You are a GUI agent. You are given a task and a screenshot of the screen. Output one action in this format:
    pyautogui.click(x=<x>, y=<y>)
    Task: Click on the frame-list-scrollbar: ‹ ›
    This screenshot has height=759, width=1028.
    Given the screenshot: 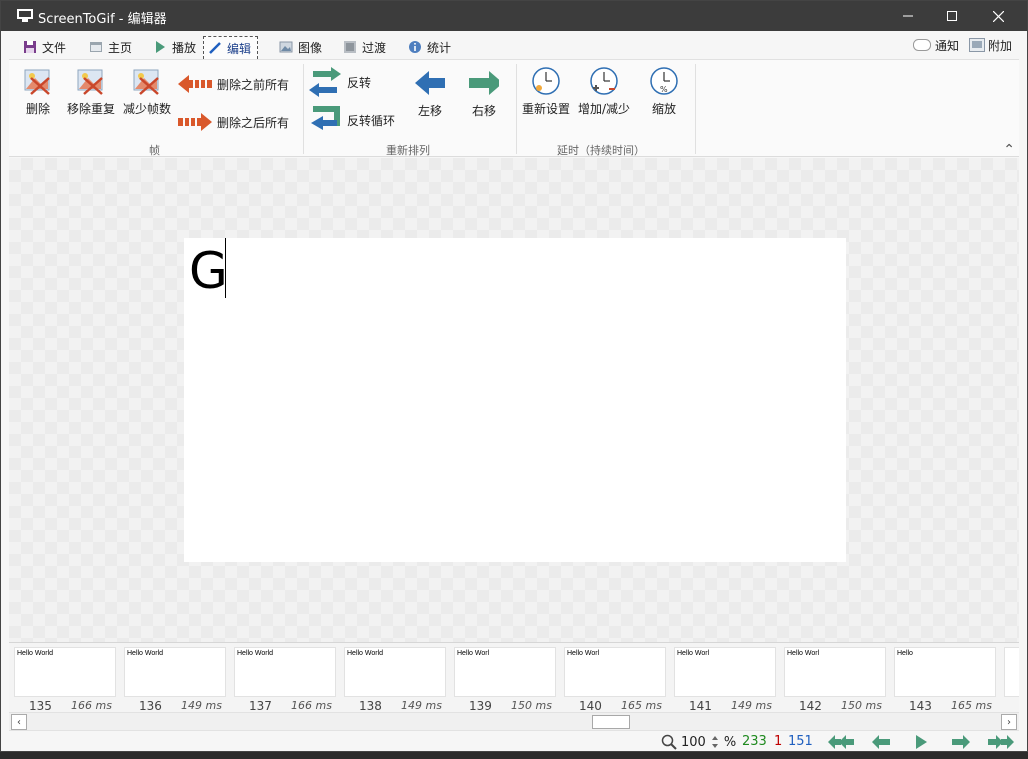 What is the action you would take?
    pyautogui.click(x=514, y=721)
    